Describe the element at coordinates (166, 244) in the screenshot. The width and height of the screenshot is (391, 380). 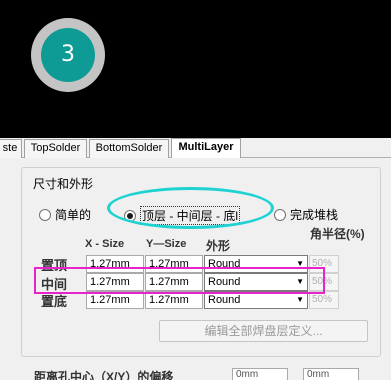
I see `header-y-size: Y—Size` at that location.